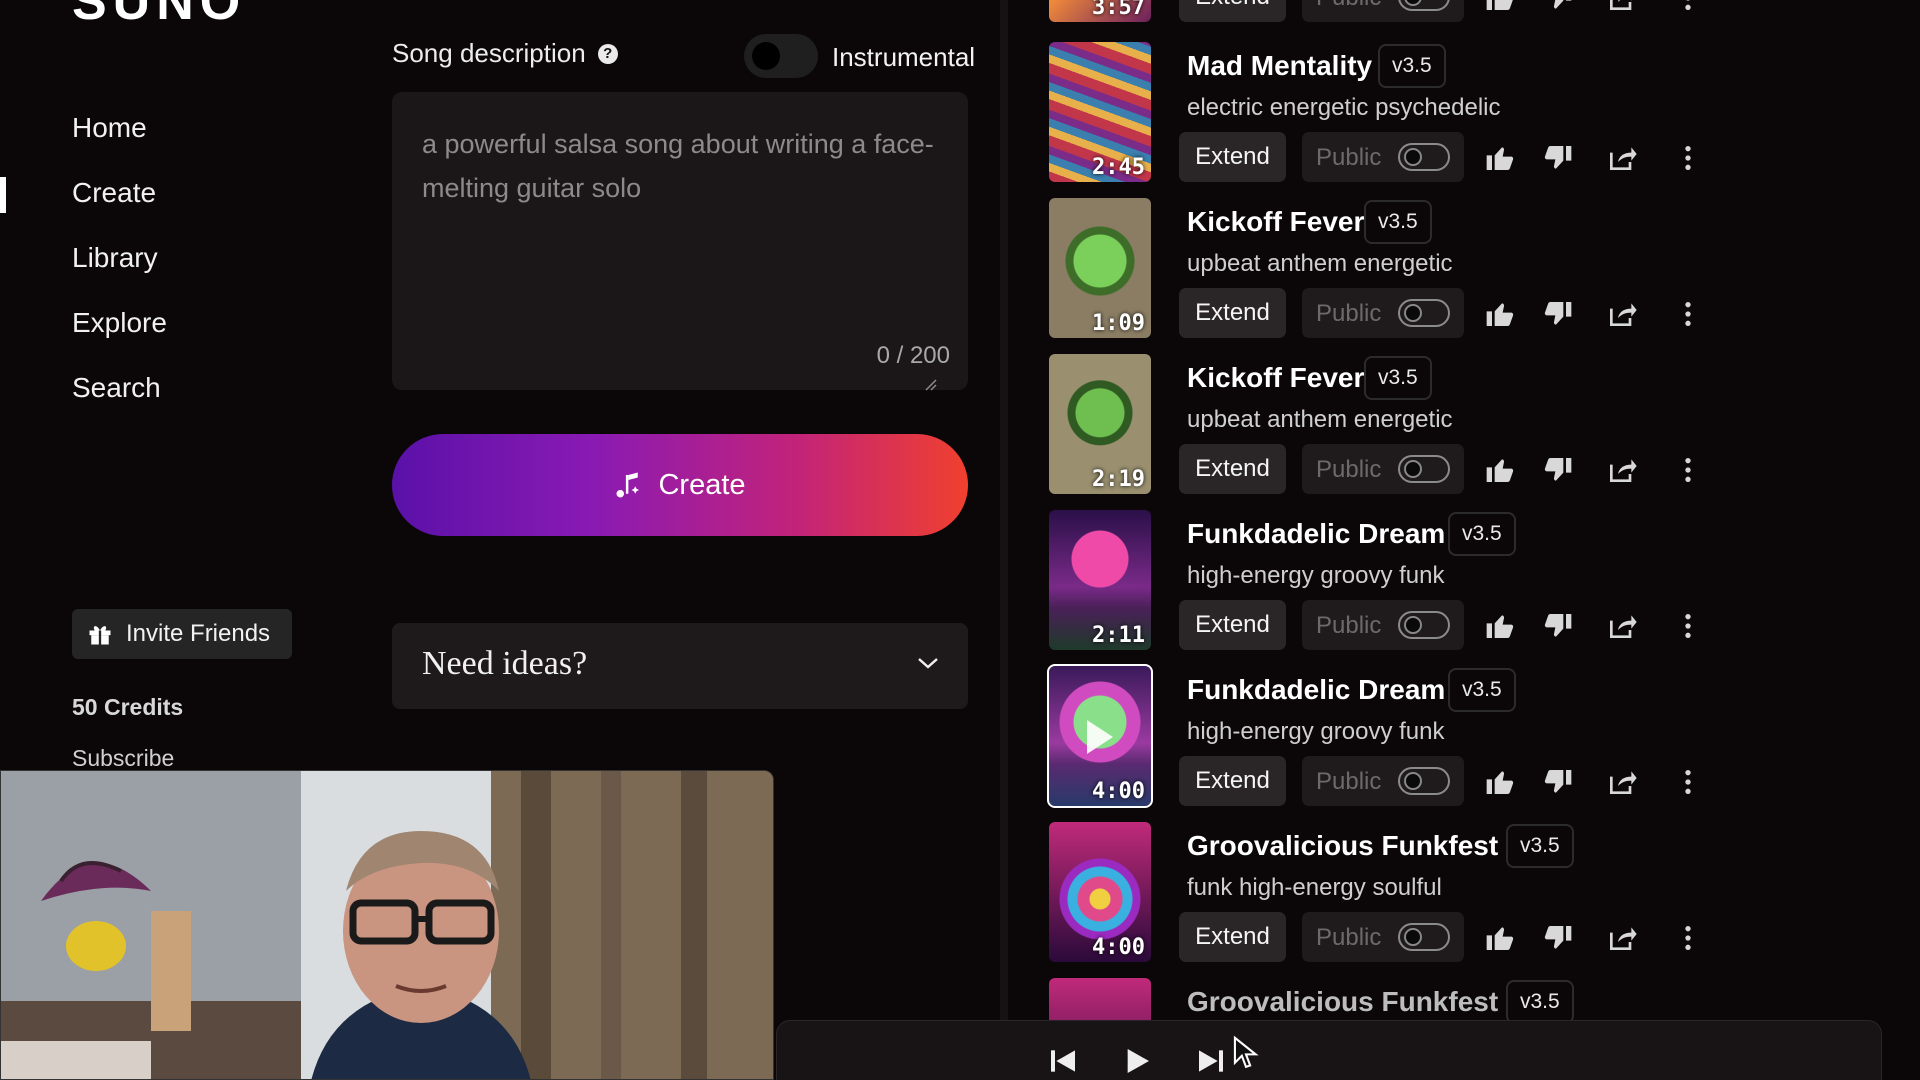  What do you see at coordinates (119, 136) in the screenshot?
I see `nav-home: Home` at bounding box center [119, 136].